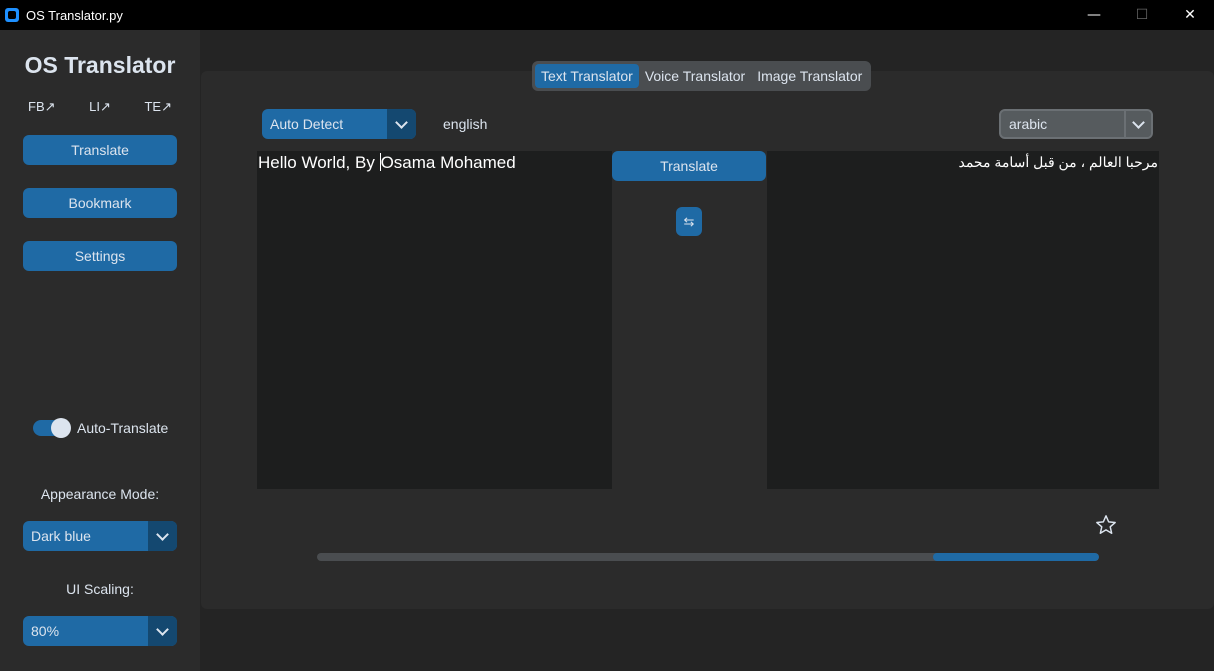  I want to click on auto-translate-row: Auto-Translate, so click(101, 428).